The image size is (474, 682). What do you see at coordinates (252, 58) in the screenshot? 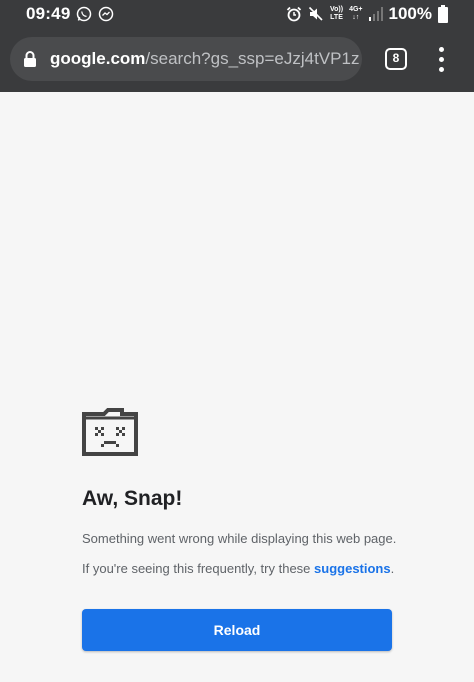
I see `url-path: /search?gs_ssp=eJzj4tVP1zc0zD` at bounding box center [252, 58].